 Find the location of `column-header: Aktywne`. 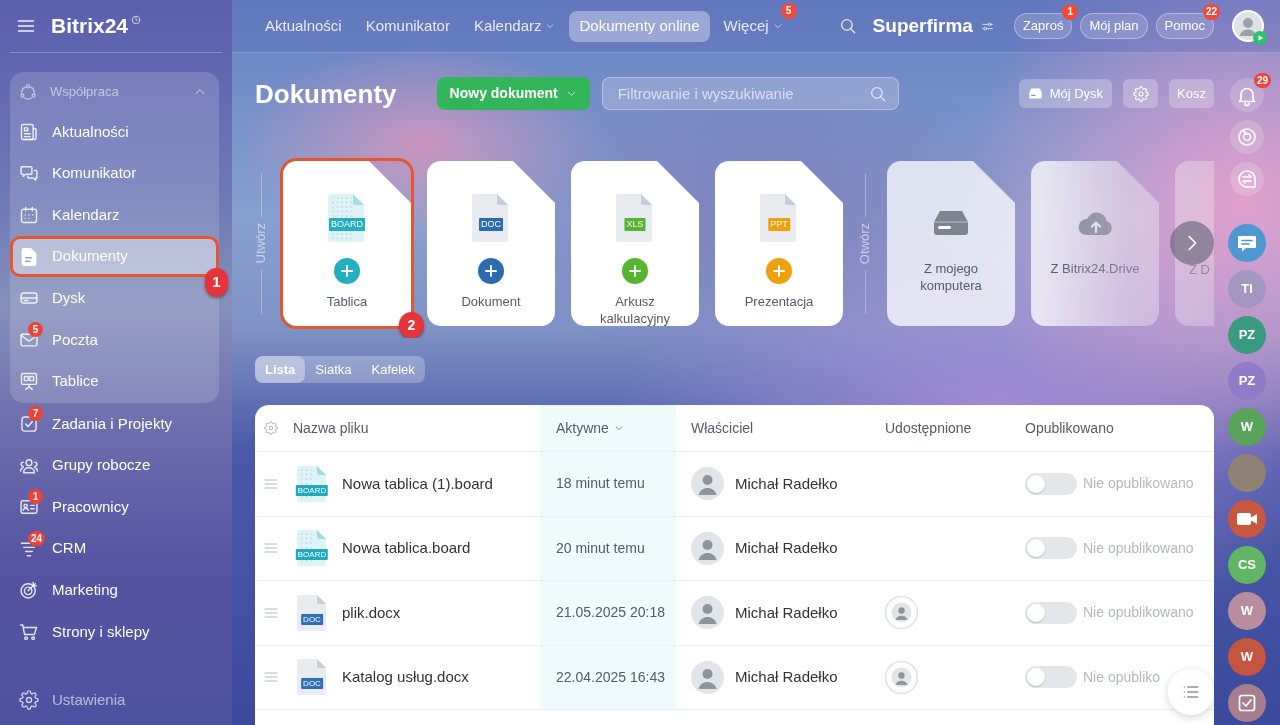

column-header: Aktywne is located at coordinates (608, 428).